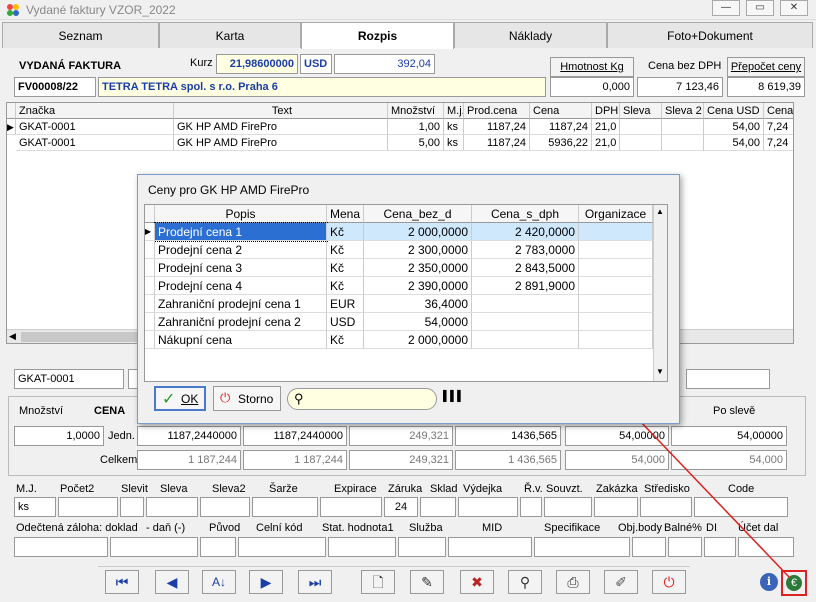  What do you see at coordinates (649, 547) in the screenshot?
I see `obj-body-field` at bounding box center [649, 547].